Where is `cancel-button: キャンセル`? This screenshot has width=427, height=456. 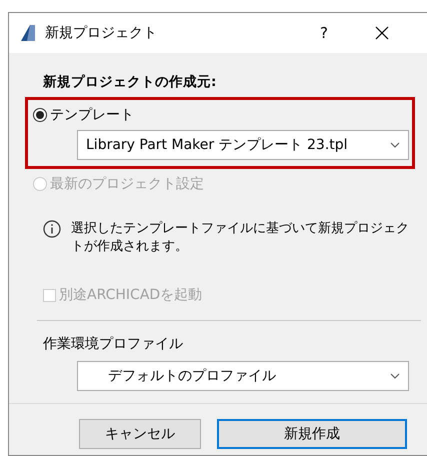 cancel-button: キャンセル is located at coordinates (140, 434).